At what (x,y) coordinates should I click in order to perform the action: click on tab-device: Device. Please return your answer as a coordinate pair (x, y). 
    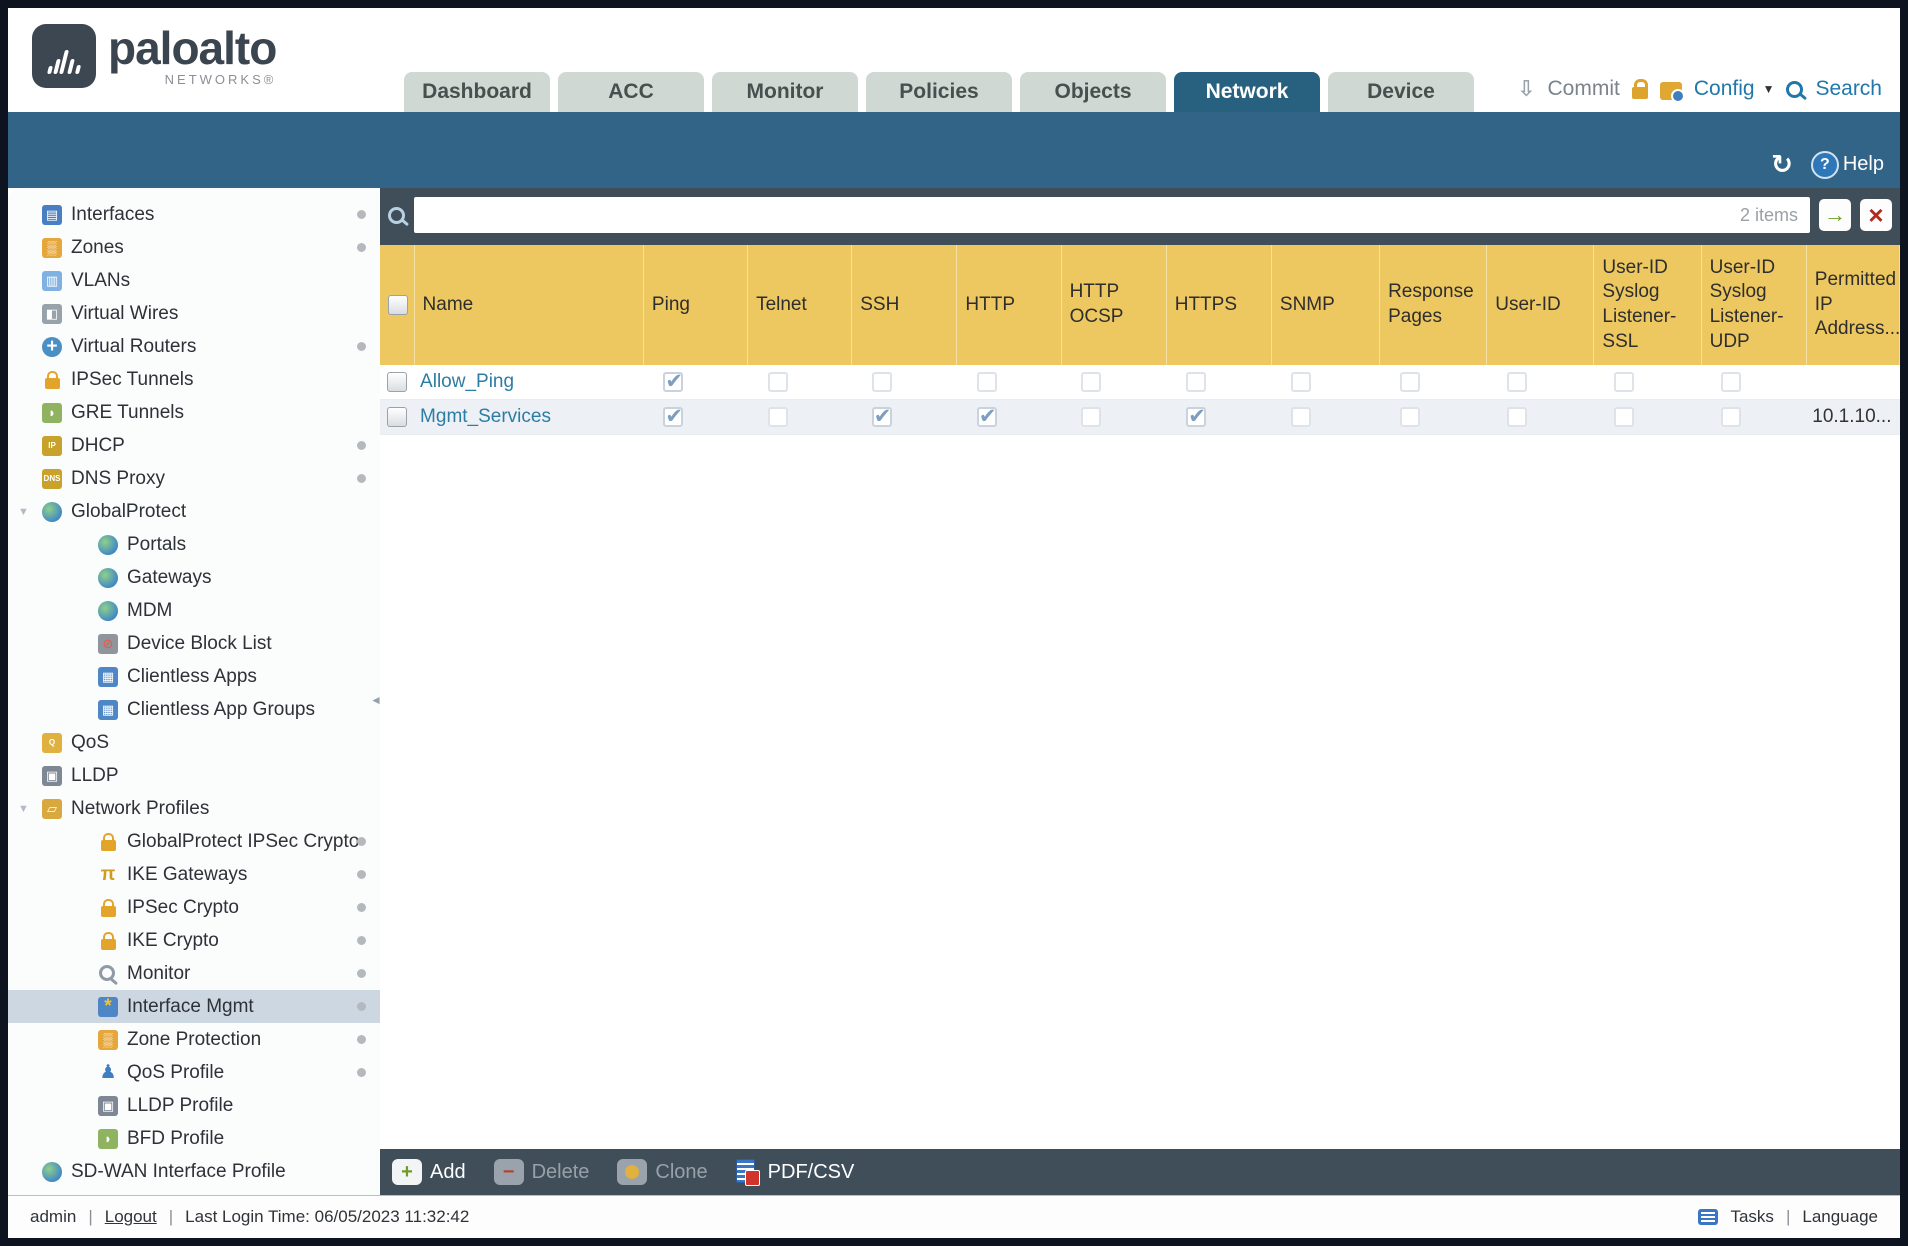
    Looking at the image, I should click on (1401, 92).